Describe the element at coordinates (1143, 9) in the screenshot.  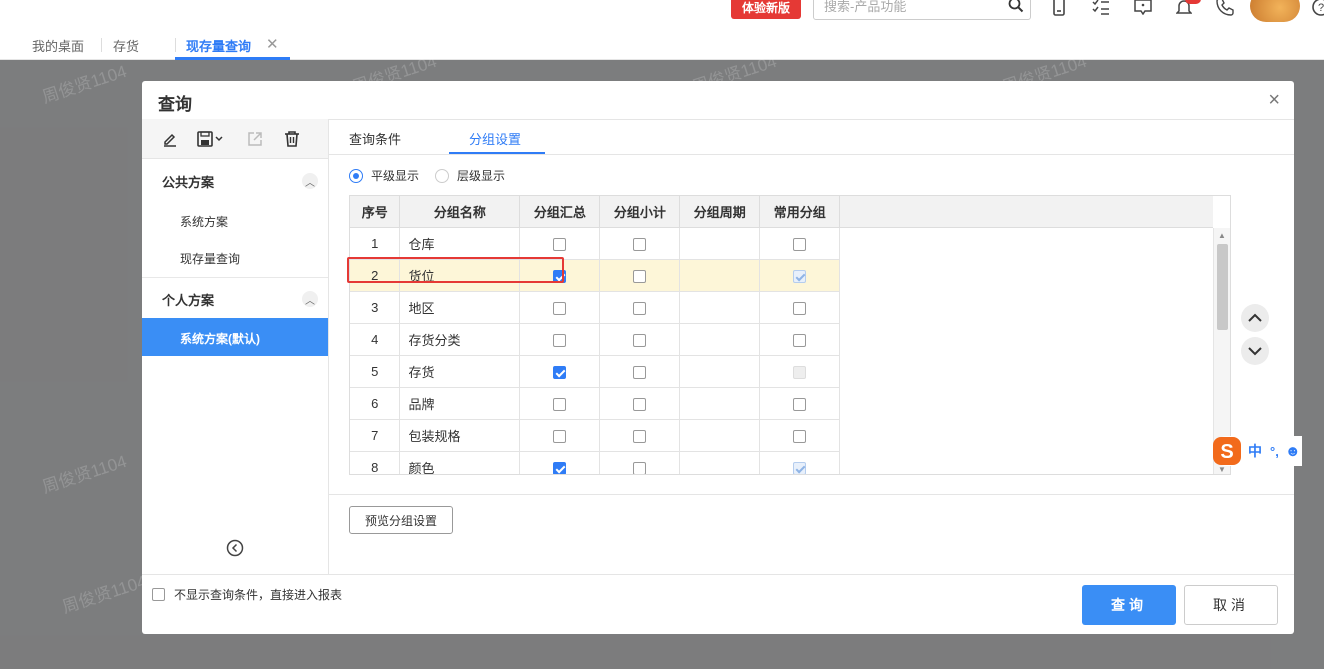
I see `message-icon` at that location.